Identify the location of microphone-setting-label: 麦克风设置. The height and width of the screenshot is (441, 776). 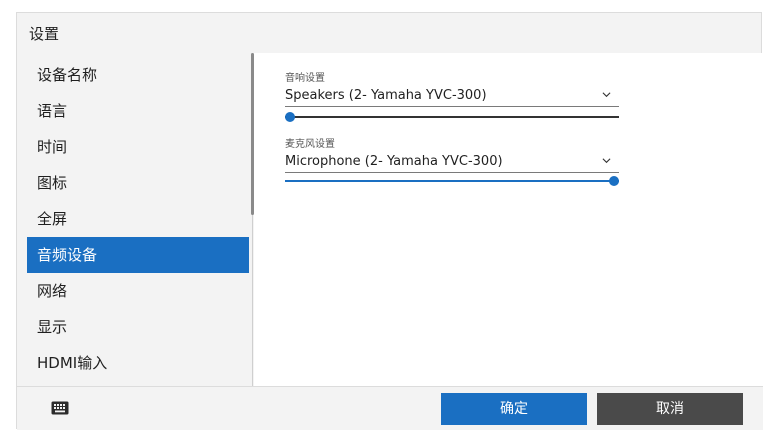
(310, 144).